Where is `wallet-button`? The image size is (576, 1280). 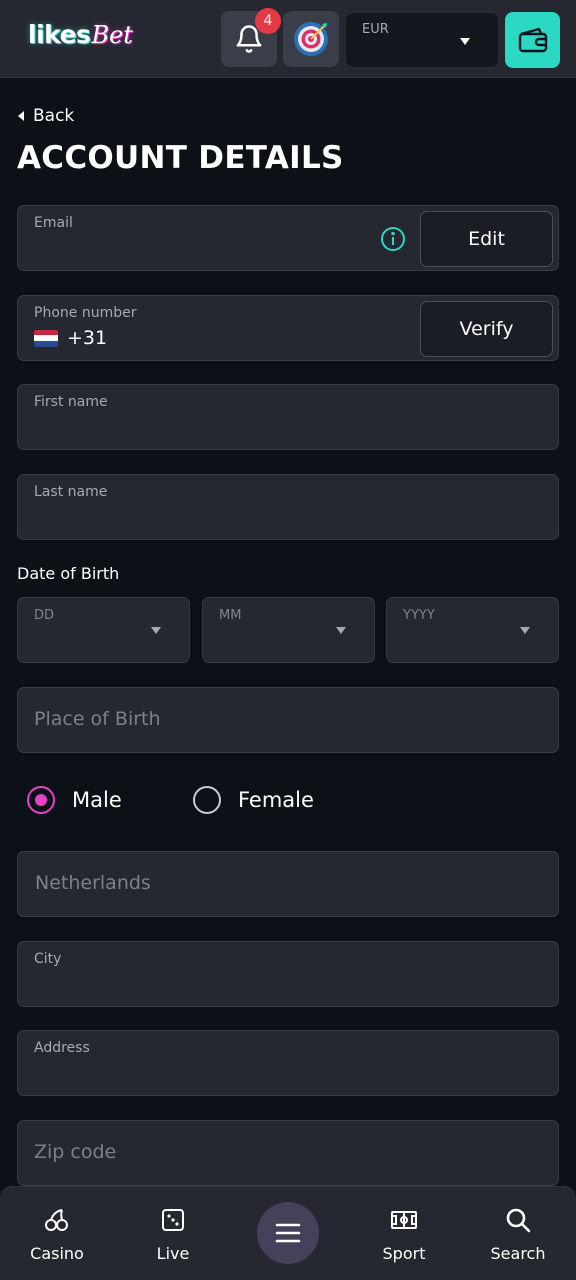
wallet-button is located at coordinates (532, 40).